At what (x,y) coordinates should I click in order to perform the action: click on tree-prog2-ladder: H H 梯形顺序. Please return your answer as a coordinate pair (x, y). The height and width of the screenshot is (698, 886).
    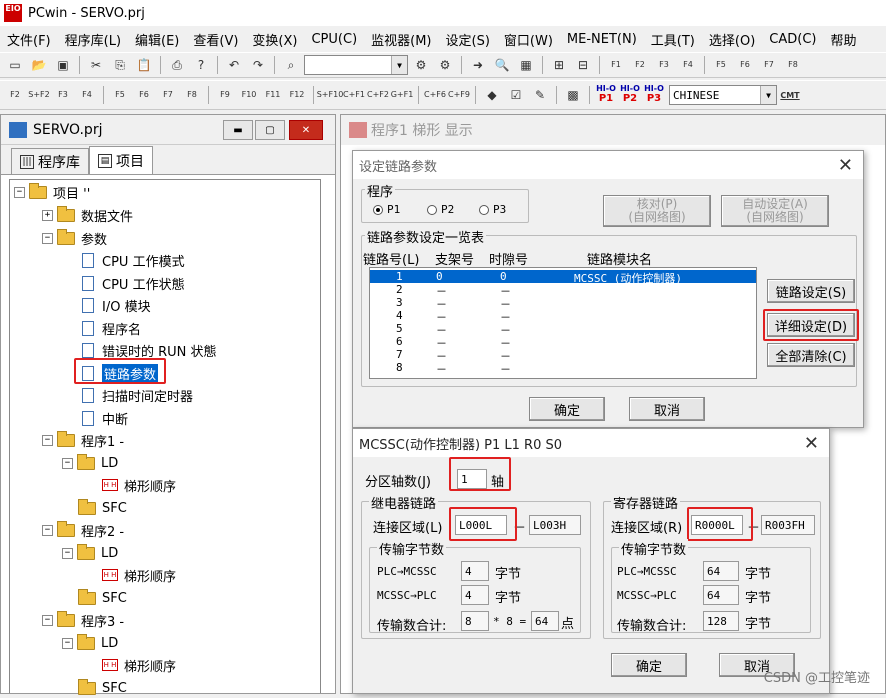
    Looking at the image, I should click on (139, 575).